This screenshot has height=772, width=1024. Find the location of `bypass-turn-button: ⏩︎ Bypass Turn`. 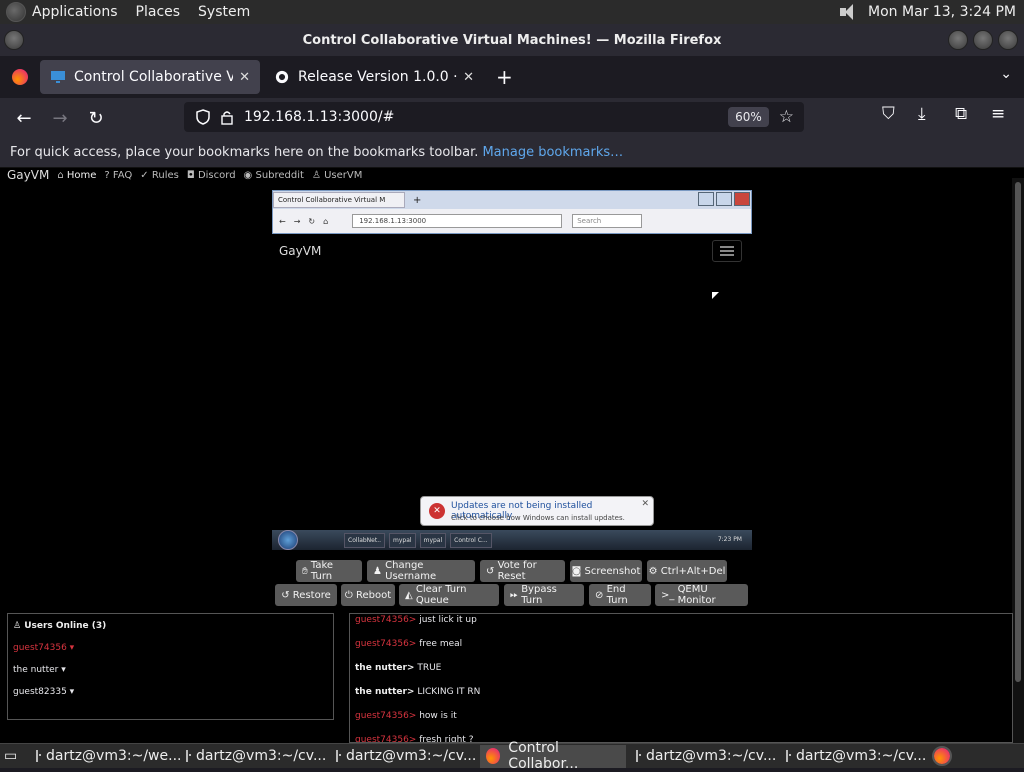

bypass-turn-button: ⏩︎ Bypass Turn is located at coordinates (544, 595).